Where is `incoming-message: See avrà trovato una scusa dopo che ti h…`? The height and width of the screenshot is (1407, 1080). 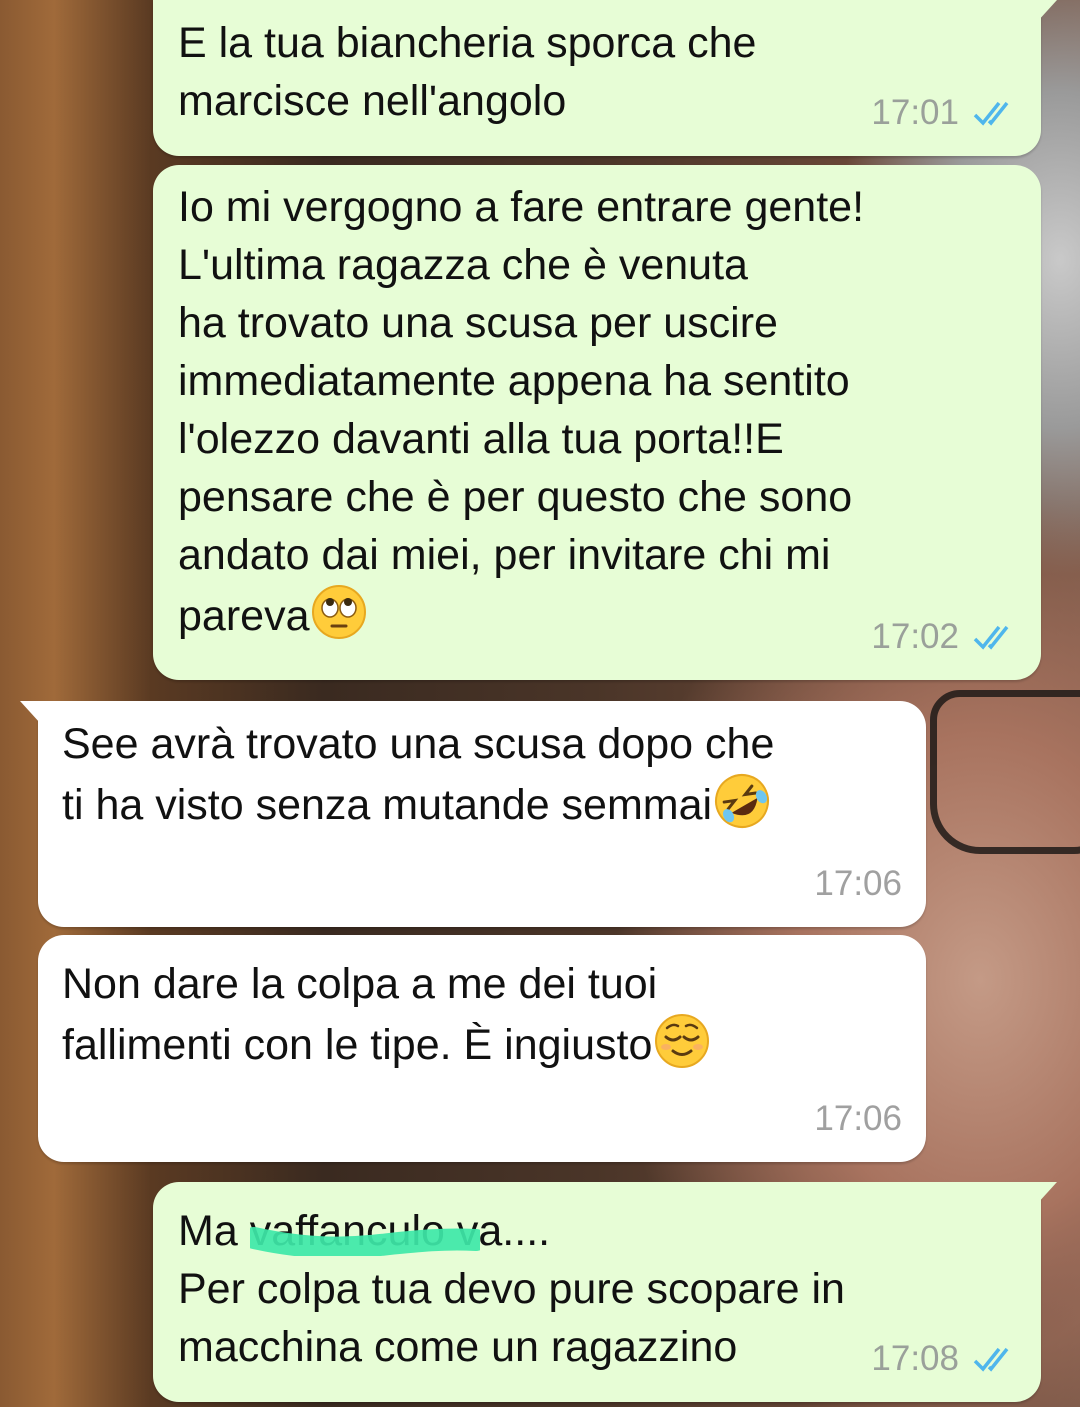 incoming-message: See avrà trovato una scusa dopo che ti h… is located at coordinates (473, 814).